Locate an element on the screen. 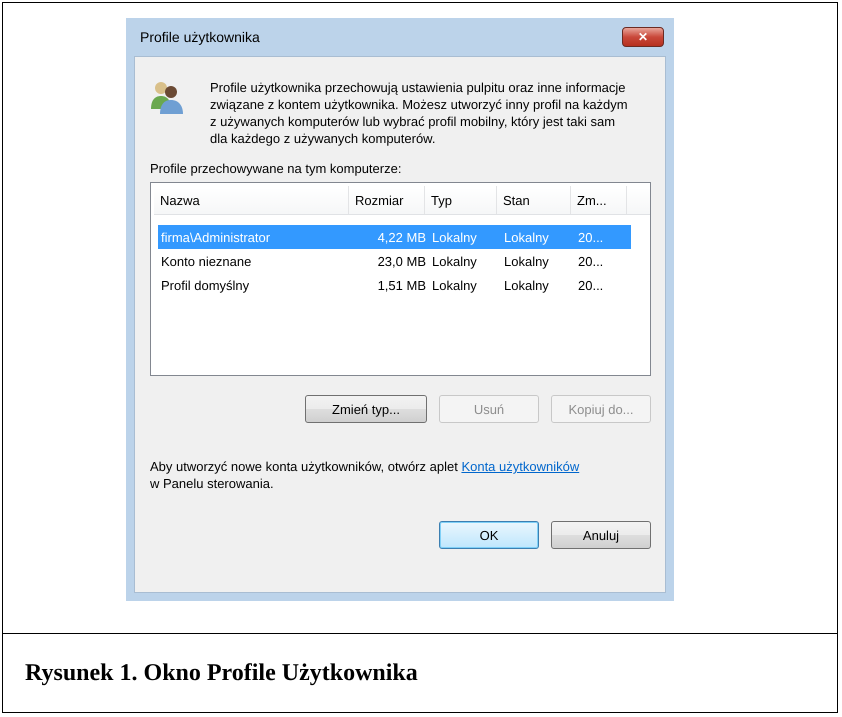 The width and height of the screenshot is (842, 717). figure-caption: Rysunek 1. Okno Profile Użytkownika is located at coordinates (221, 673).